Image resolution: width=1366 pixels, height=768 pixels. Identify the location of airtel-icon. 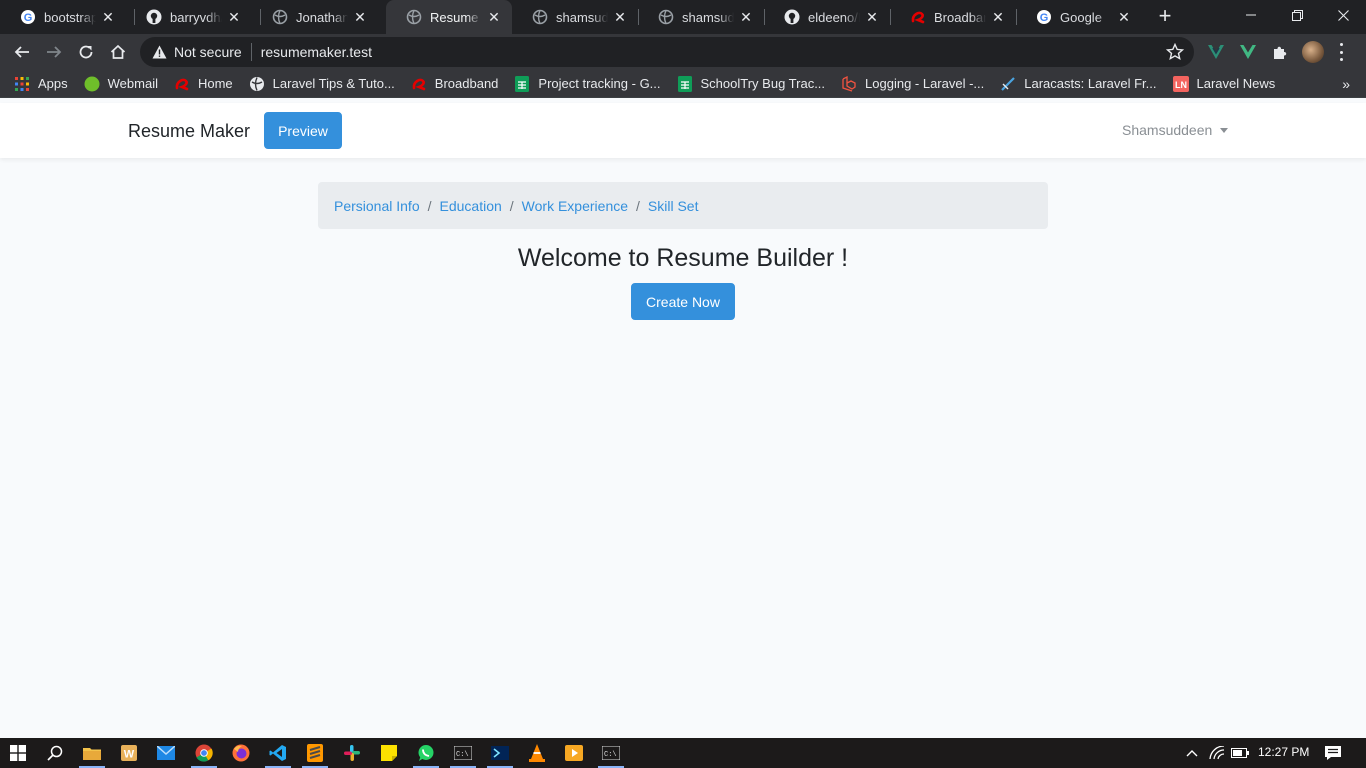
(419, 84).